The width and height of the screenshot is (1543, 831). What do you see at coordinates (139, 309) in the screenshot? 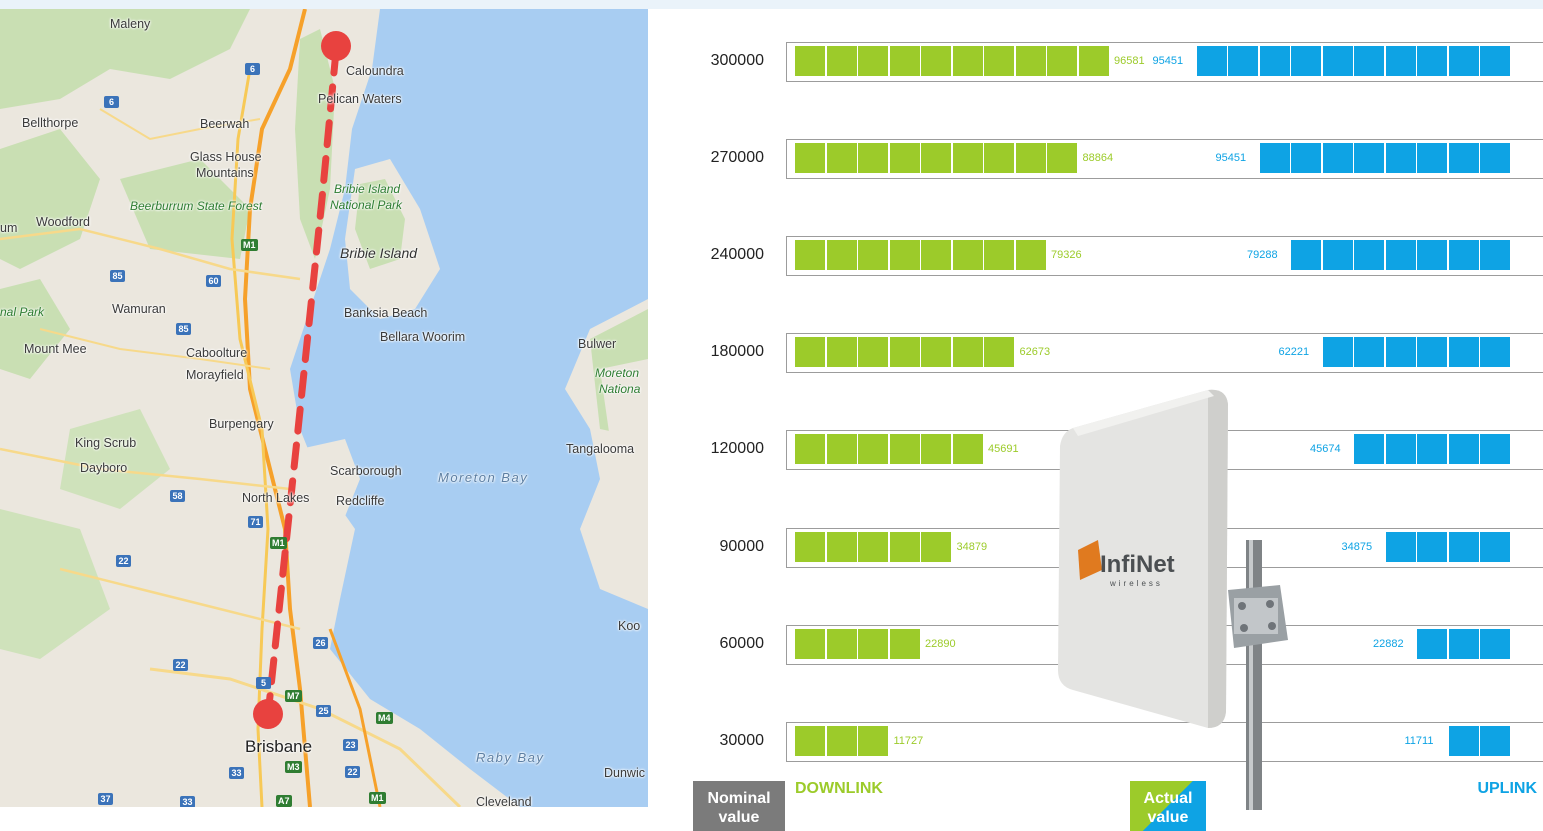
I see `place-wamuran: Wamuran` at bounding box center [139, 309].